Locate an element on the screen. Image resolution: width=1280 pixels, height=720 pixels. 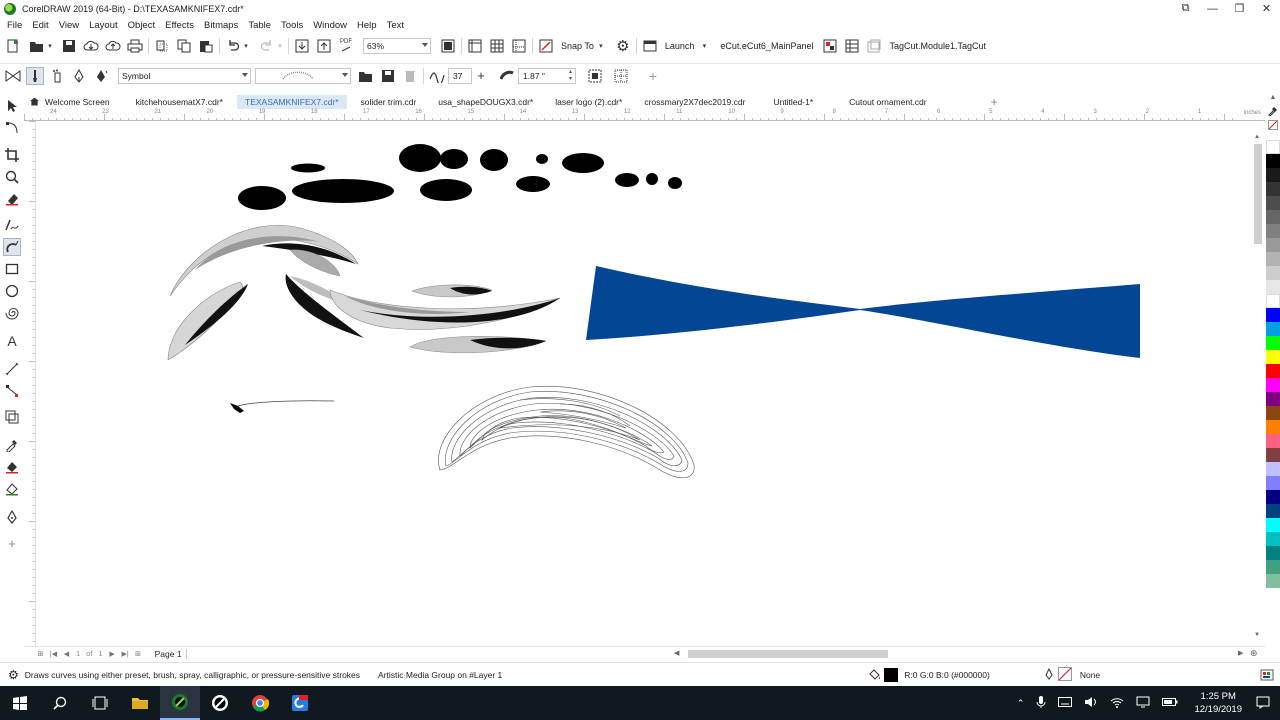
menu-table: Table is located at coordinates (259, 25).